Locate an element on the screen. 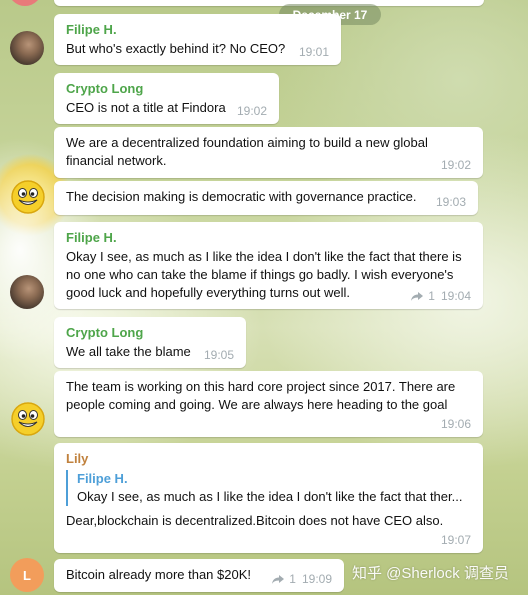  message-time: 19:05 is located at coordinates (218, 355).